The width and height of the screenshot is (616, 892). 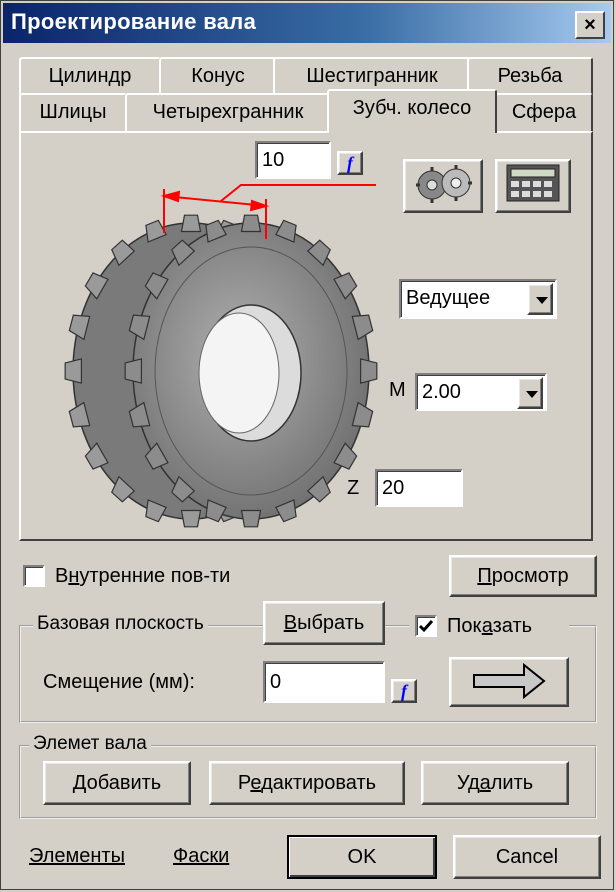 I want to click on cancel-button: Cancel, so click(x=527, y=857).